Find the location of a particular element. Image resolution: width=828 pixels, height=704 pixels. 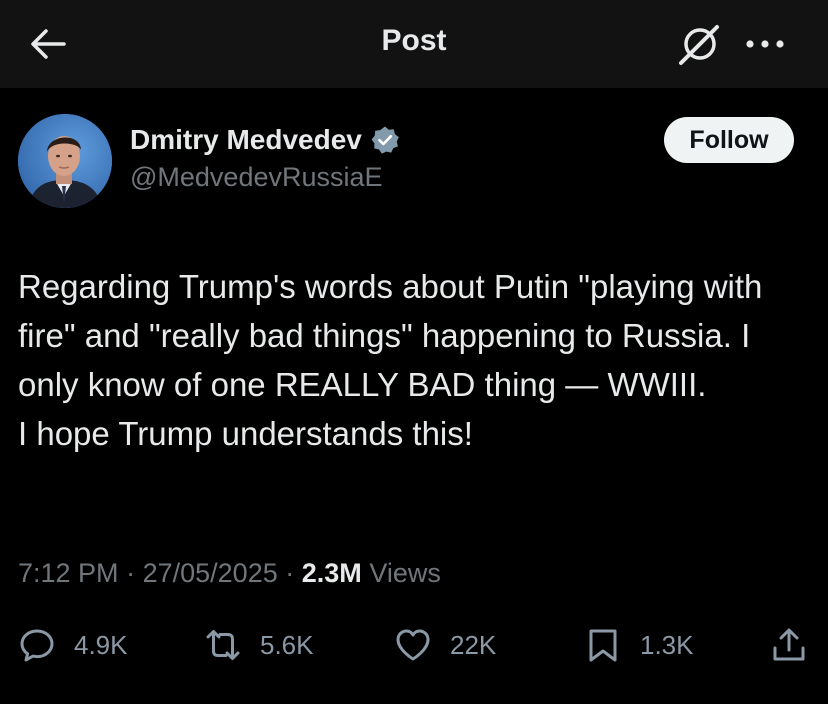

grok-button is located at coordinates (699, 45).